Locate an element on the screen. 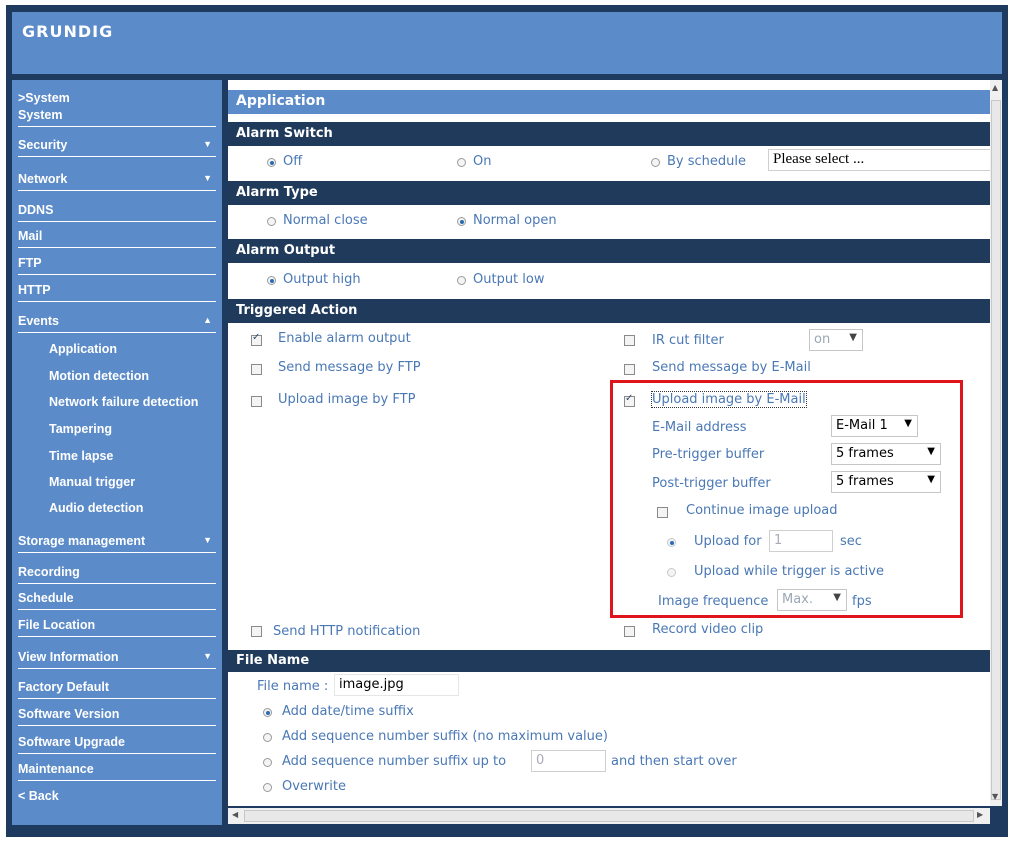 The width and height of the screenshot is (1014, 841). horizontal-scrollbar: ◀ ▶ is located at coordinates (609, 816).